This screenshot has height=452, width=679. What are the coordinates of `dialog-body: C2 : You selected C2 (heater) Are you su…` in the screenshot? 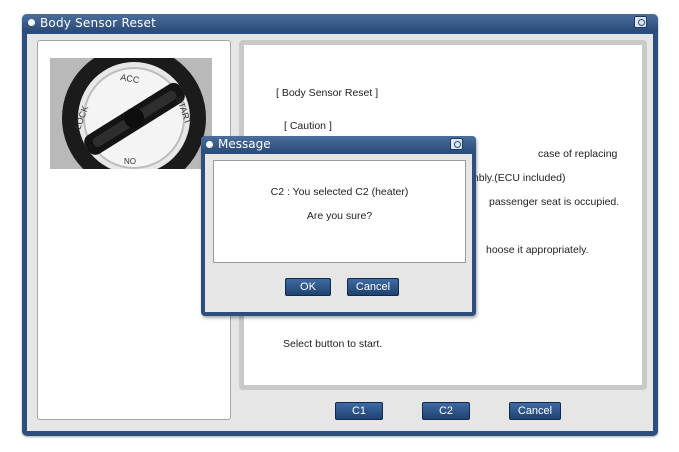 It's located at (338, 233).